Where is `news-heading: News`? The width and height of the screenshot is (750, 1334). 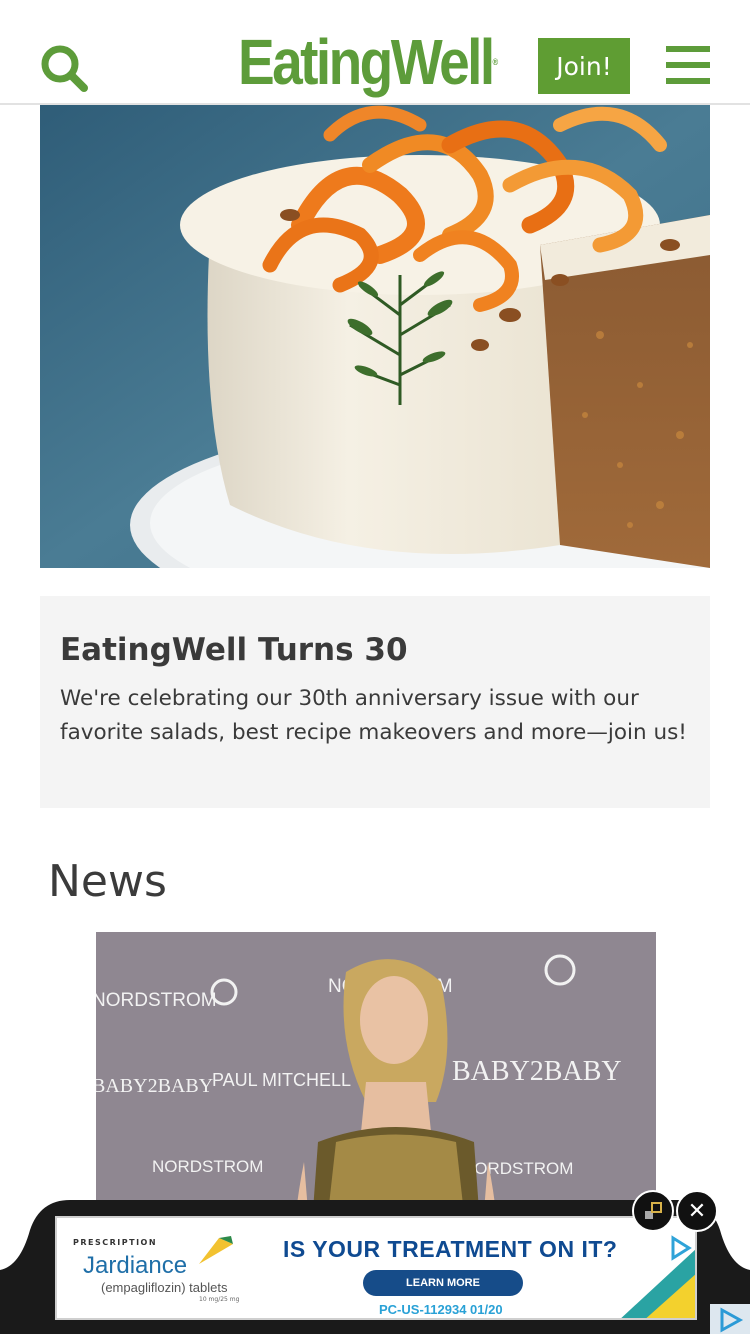 news-heading: News is located at coordinates (107, 881).